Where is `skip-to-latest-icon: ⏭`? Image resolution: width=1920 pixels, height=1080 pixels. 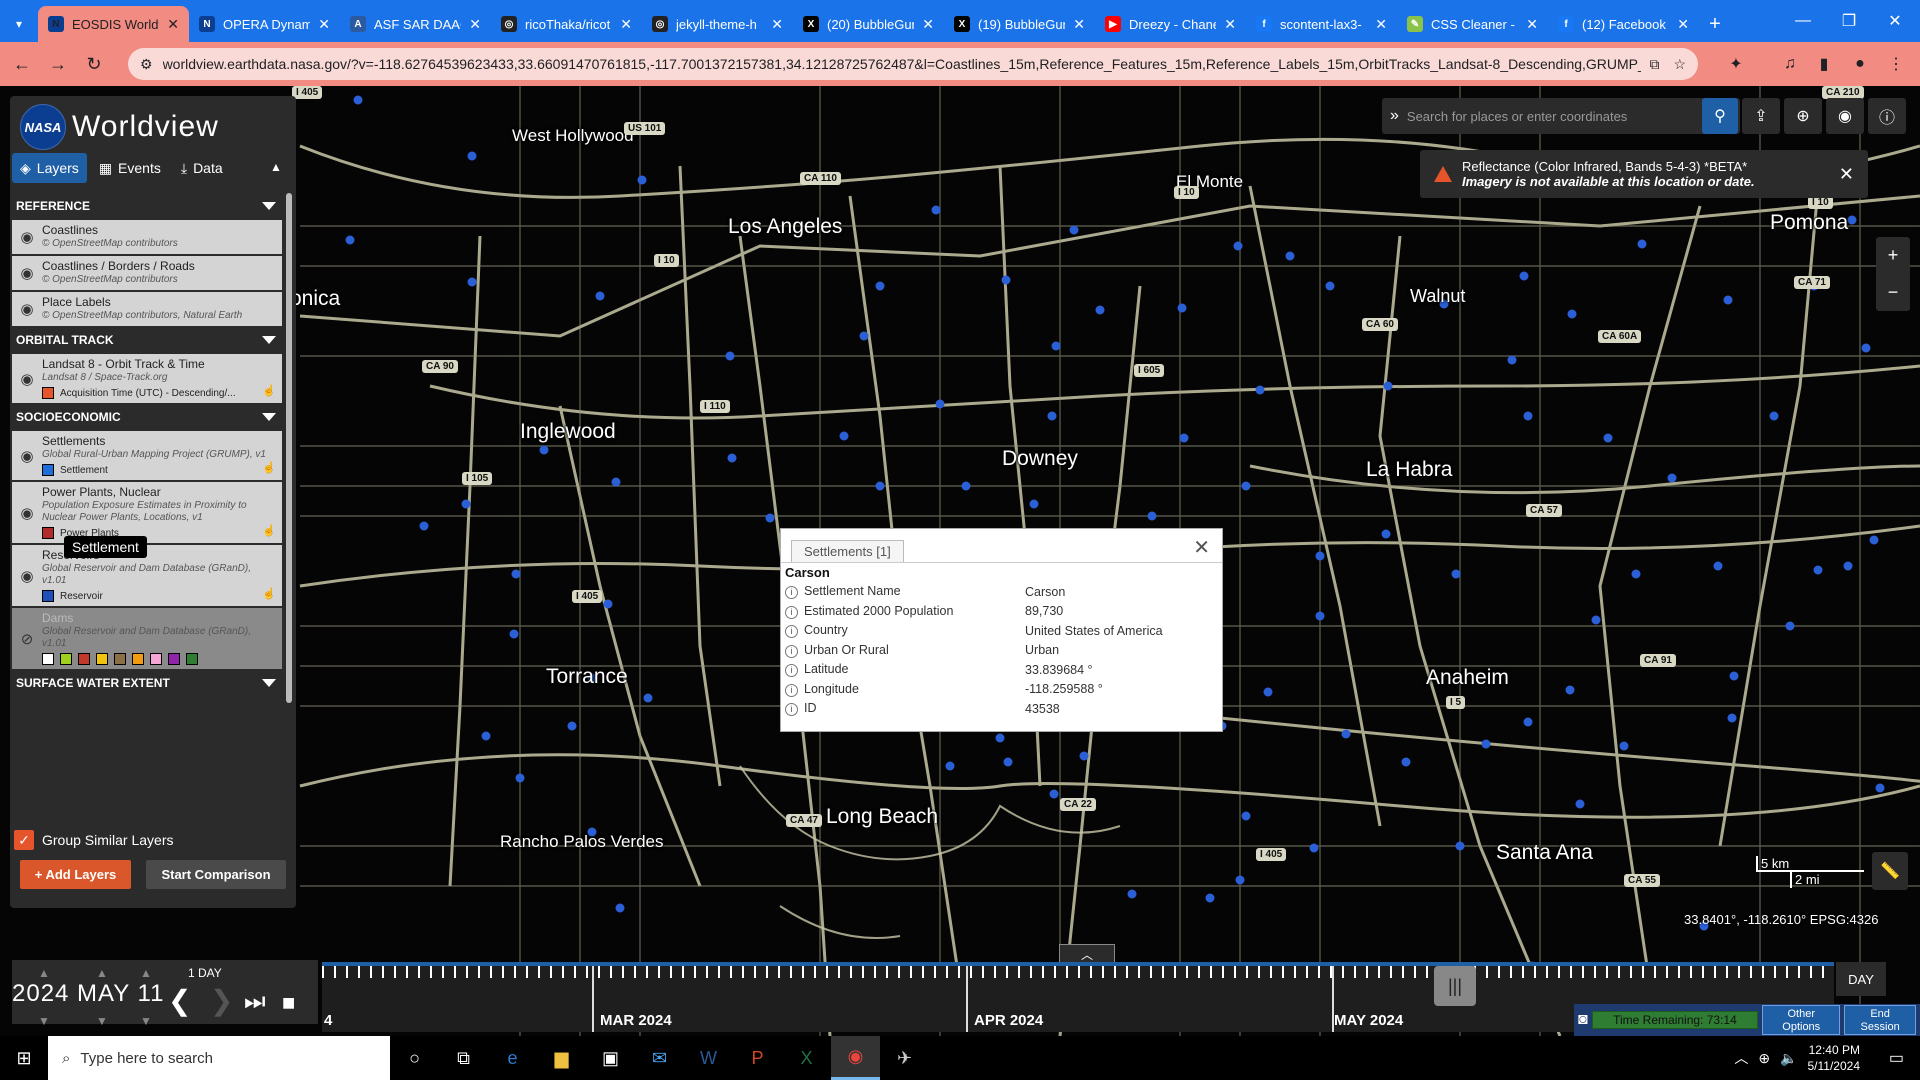 skip-to-latest-icon: ⏭ is located at coordinates (255, 1002).